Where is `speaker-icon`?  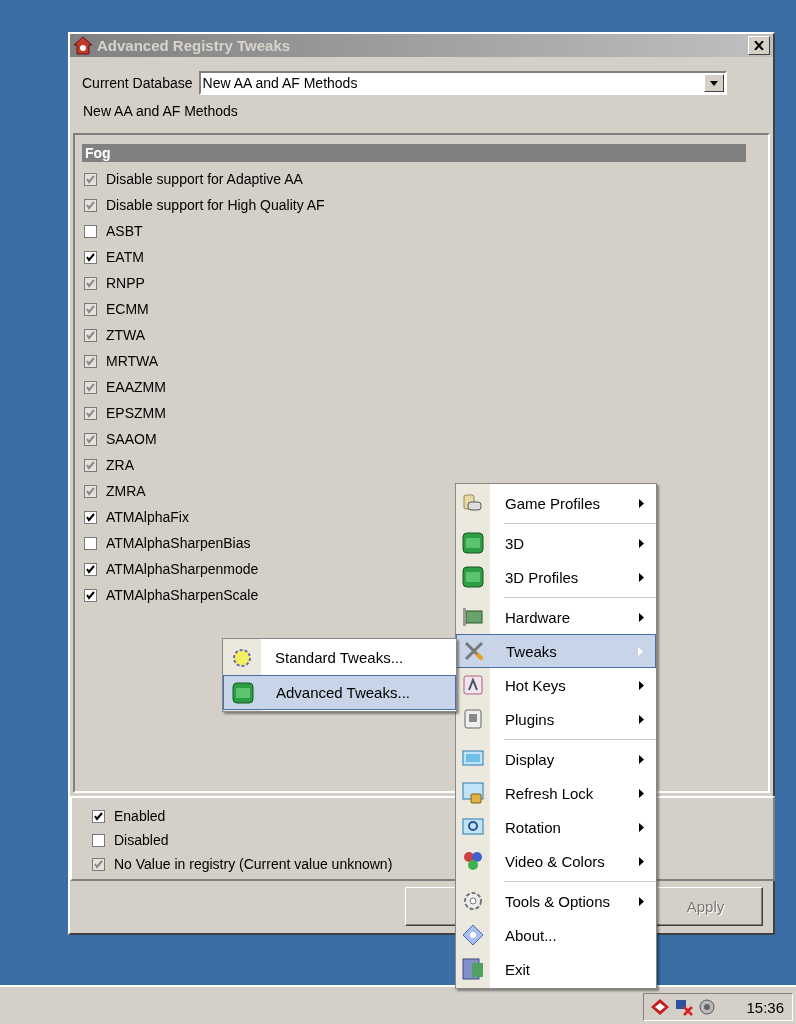
speaker-icon is located at coordinates (707, 1007).